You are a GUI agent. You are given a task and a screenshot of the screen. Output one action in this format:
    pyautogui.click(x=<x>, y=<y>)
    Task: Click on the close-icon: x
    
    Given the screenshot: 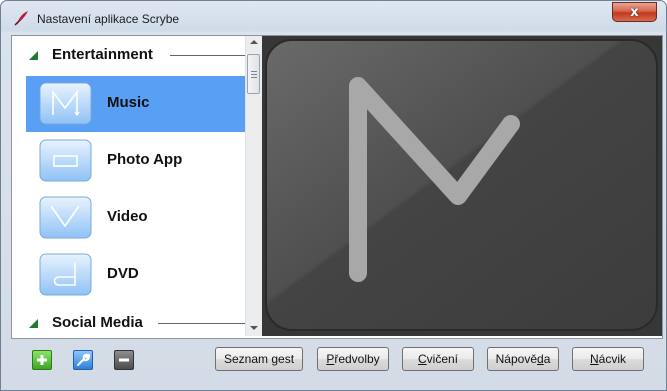 What is the action you would take?
    pyautogui.click(x=634, y=12)
    